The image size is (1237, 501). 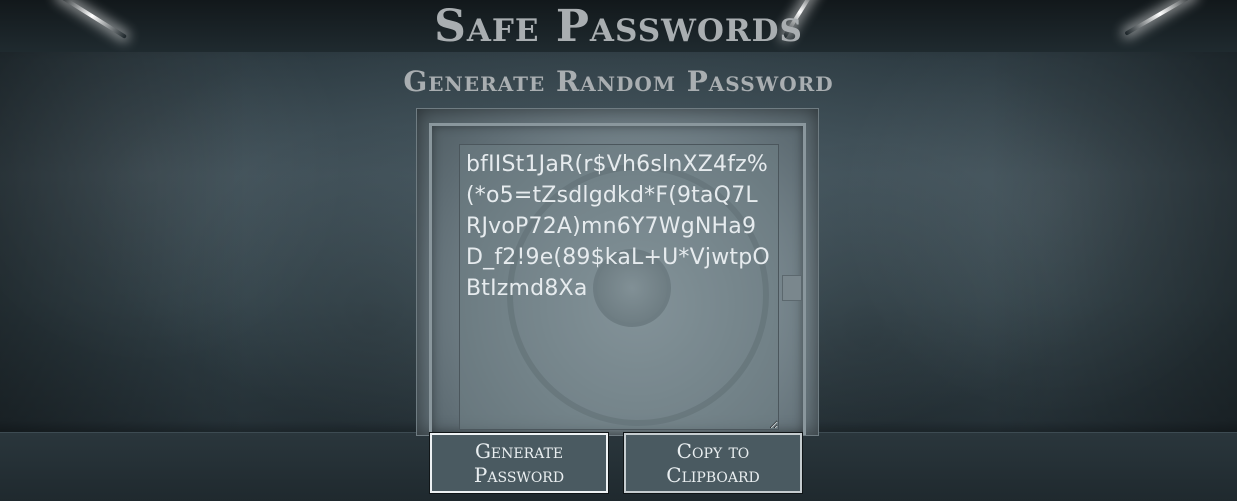 What do you see at coordinates (618, 81) in the screenshot?
I see `page-subtitle: Generate Random Password` at bounding box center [618, 81].